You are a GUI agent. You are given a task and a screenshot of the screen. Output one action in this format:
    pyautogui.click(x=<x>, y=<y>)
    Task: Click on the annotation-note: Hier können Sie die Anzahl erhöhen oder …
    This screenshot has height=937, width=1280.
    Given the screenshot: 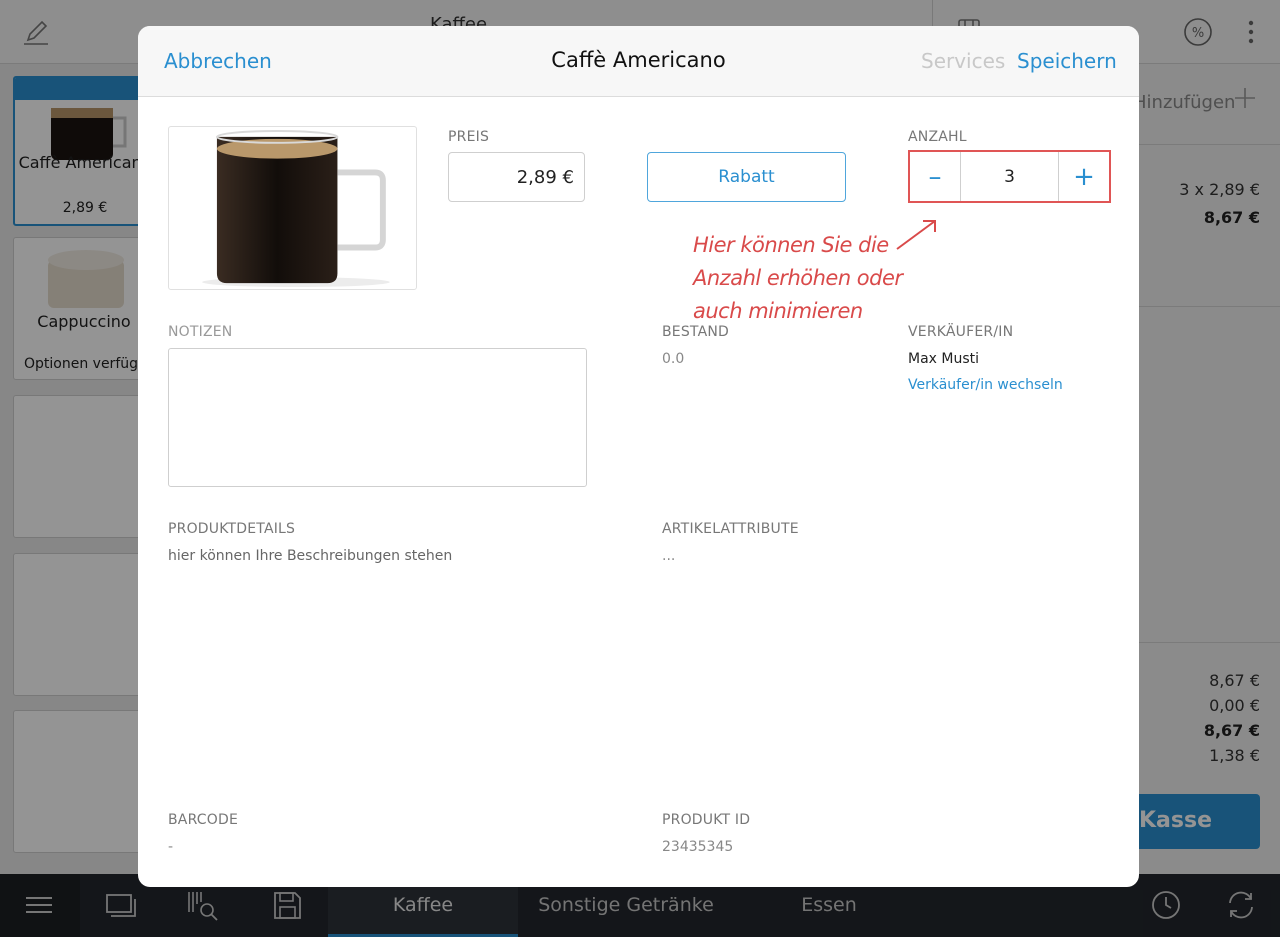 What is the action you would take?
    pyautogui.click(x=798, y=278)
    